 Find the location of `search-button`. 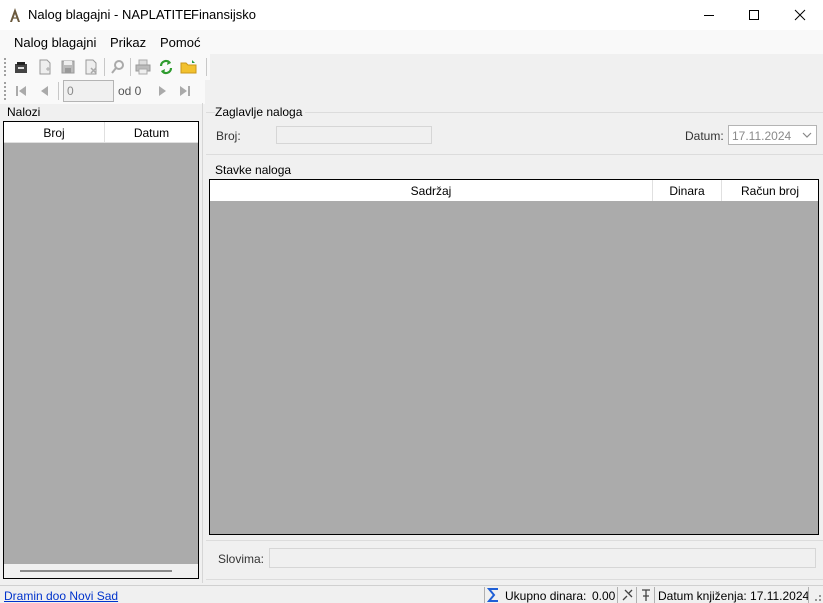

search-button is located at coordinates (118, 67).